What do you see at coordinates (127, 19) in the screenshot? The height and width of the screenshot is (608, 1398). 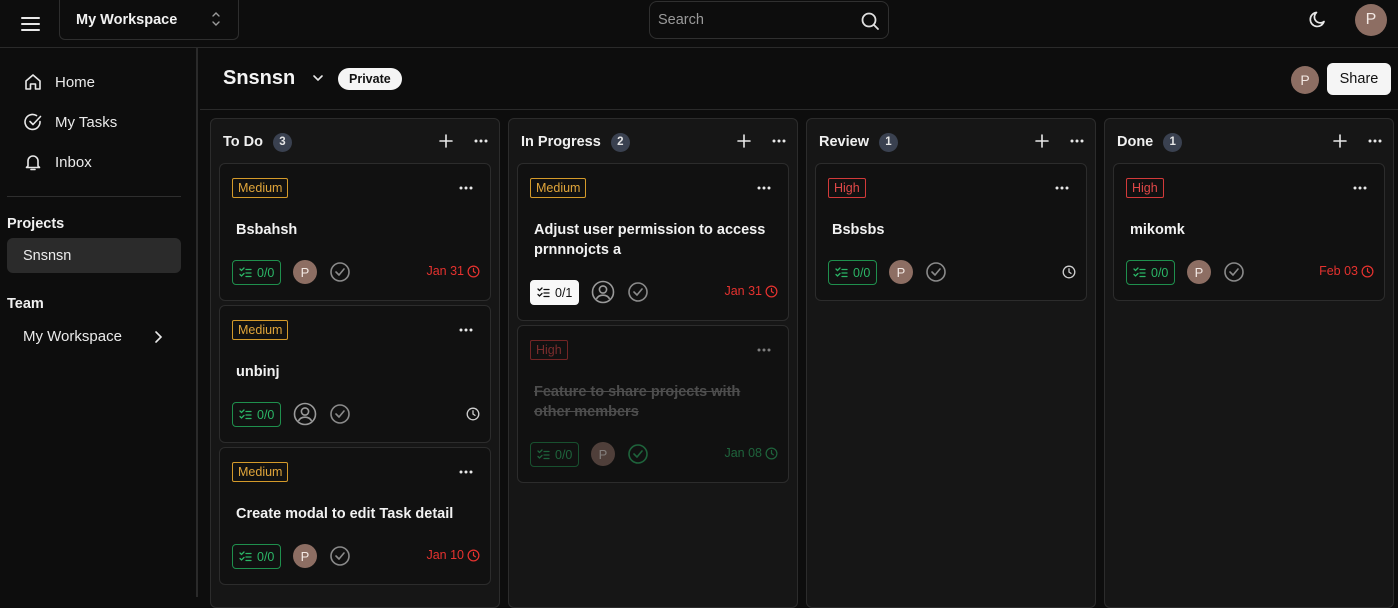 I see `workspace-selector-label: My Workspace` at bounding box center [127, 19].